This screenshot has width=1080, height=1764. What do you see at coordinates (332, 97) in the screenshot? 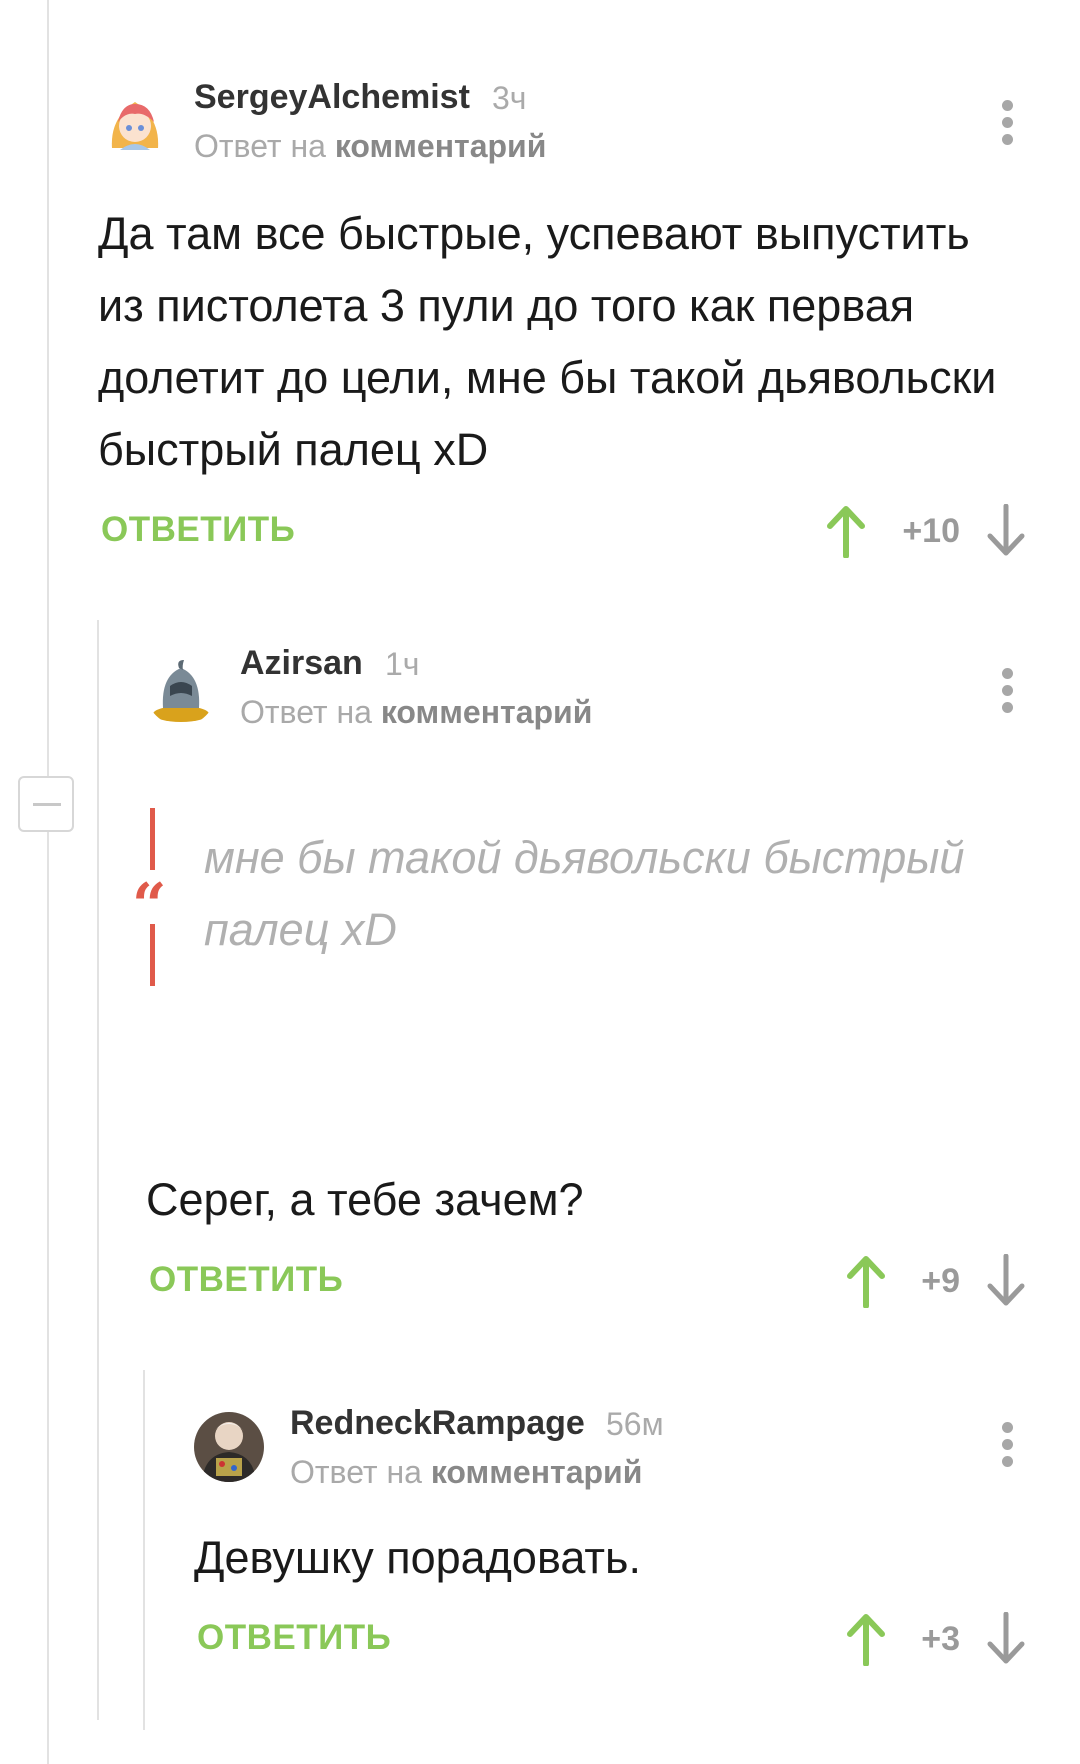
I see `comment-author: SergeyAlchemist` at bounding box center [332, 97].